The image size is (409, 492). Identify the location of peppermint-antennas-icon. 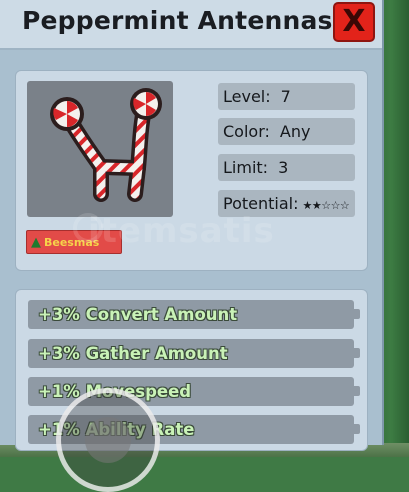
(106, 145).